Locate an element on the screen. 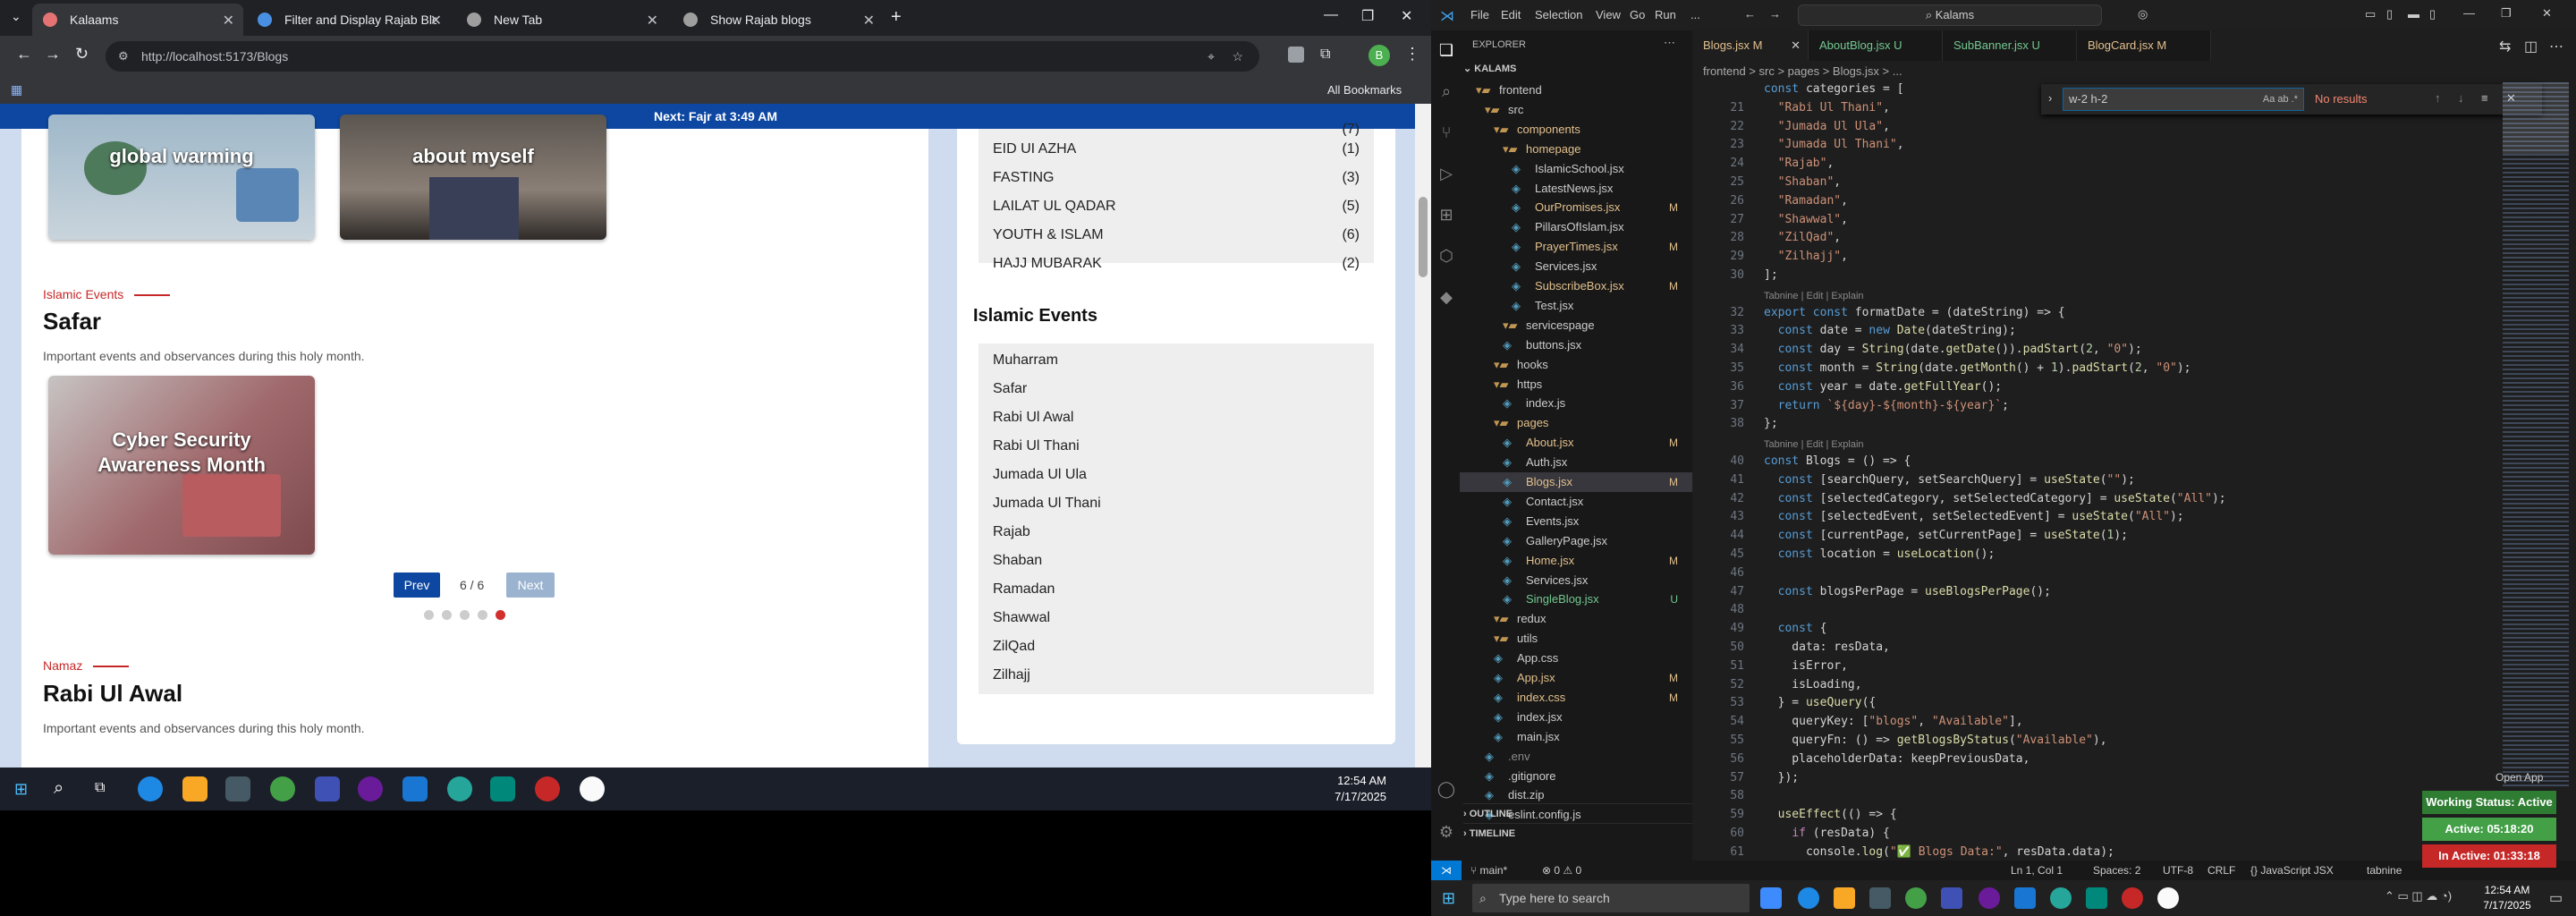 The width and height of the screenshot is (2576, 916). category-item: FASTING (3) is located at coordinates (1176, 178).